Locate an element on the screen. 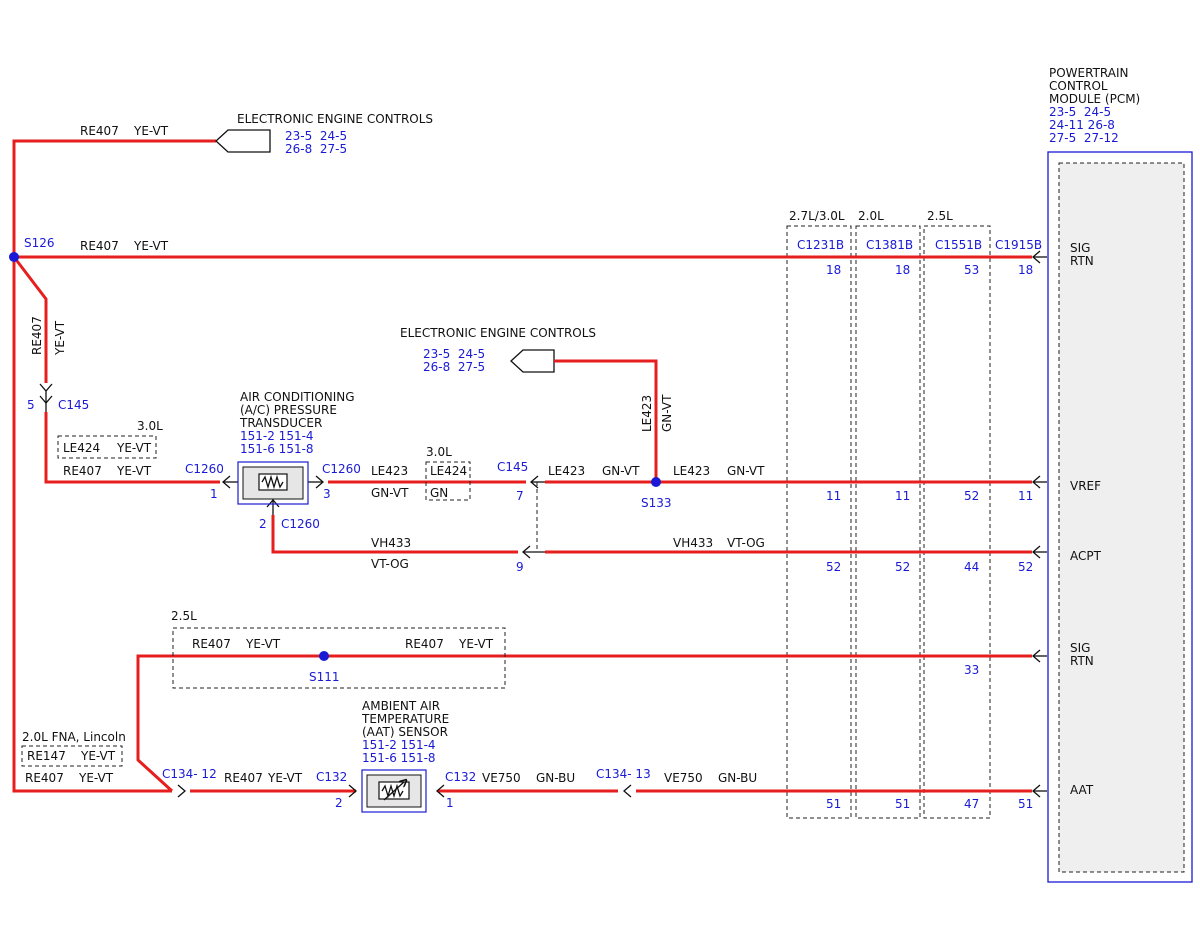  splice-s126 is located at coordinates (14, 257).